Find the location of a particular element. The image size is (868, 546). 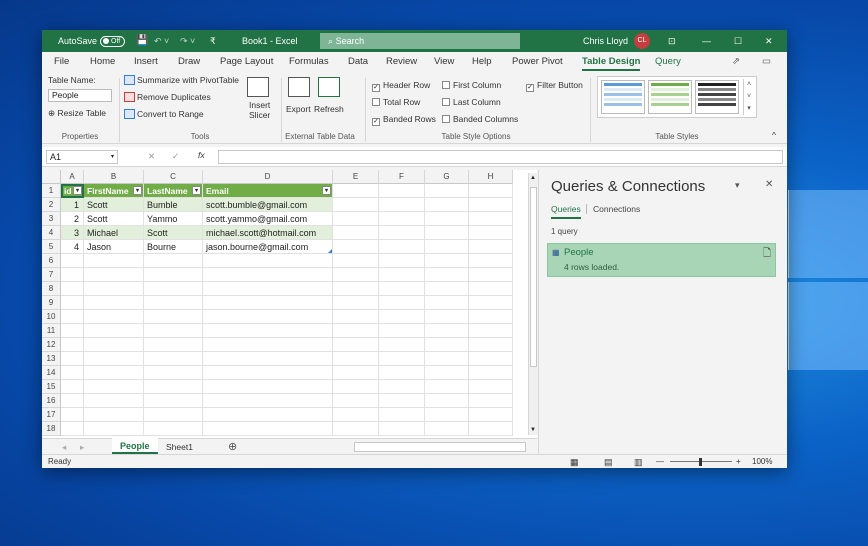

formula-input is located at coordinates (500, 157).